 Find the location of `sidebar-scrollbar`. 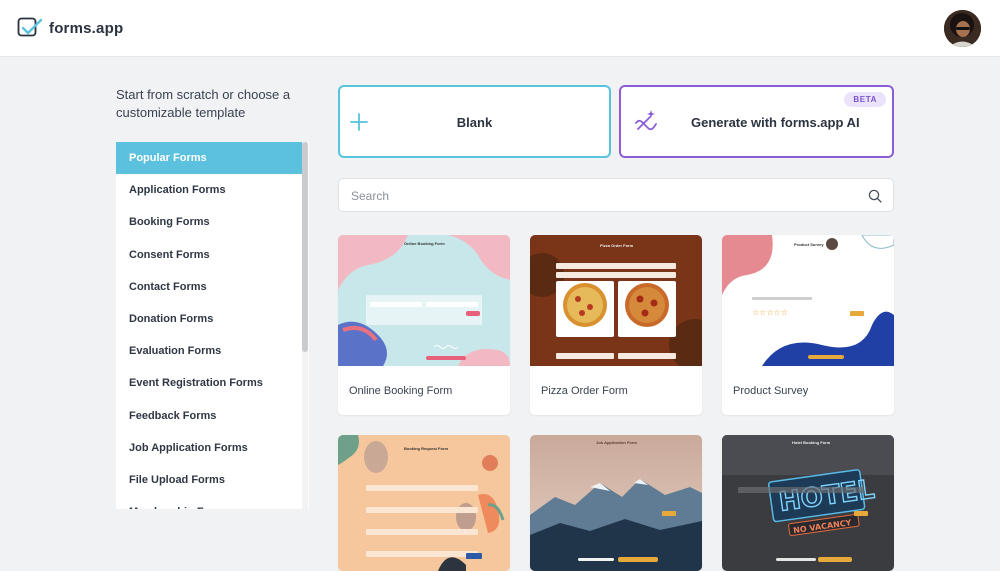

sidebar-scrollbar is located at coordinates (305, 325).